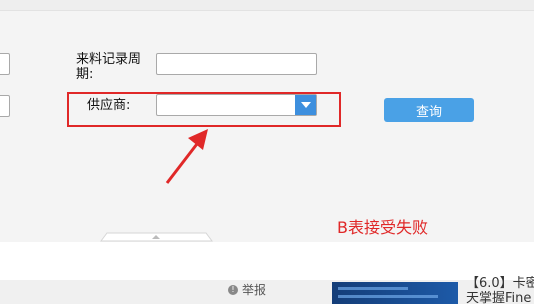 This screenshot has height=306, width=534. I want to click on ad-banner-image, so click(395, 293).